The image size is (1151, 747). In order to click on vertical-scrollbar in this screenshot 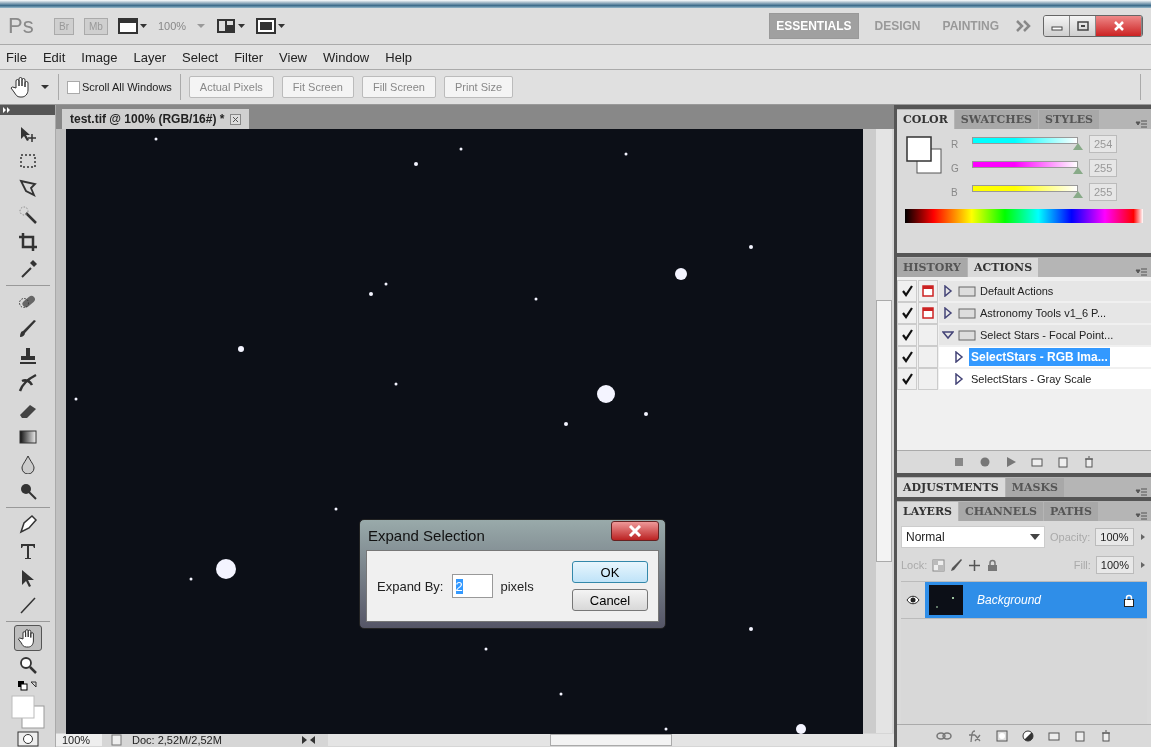, I will do `click(884, 431)`.